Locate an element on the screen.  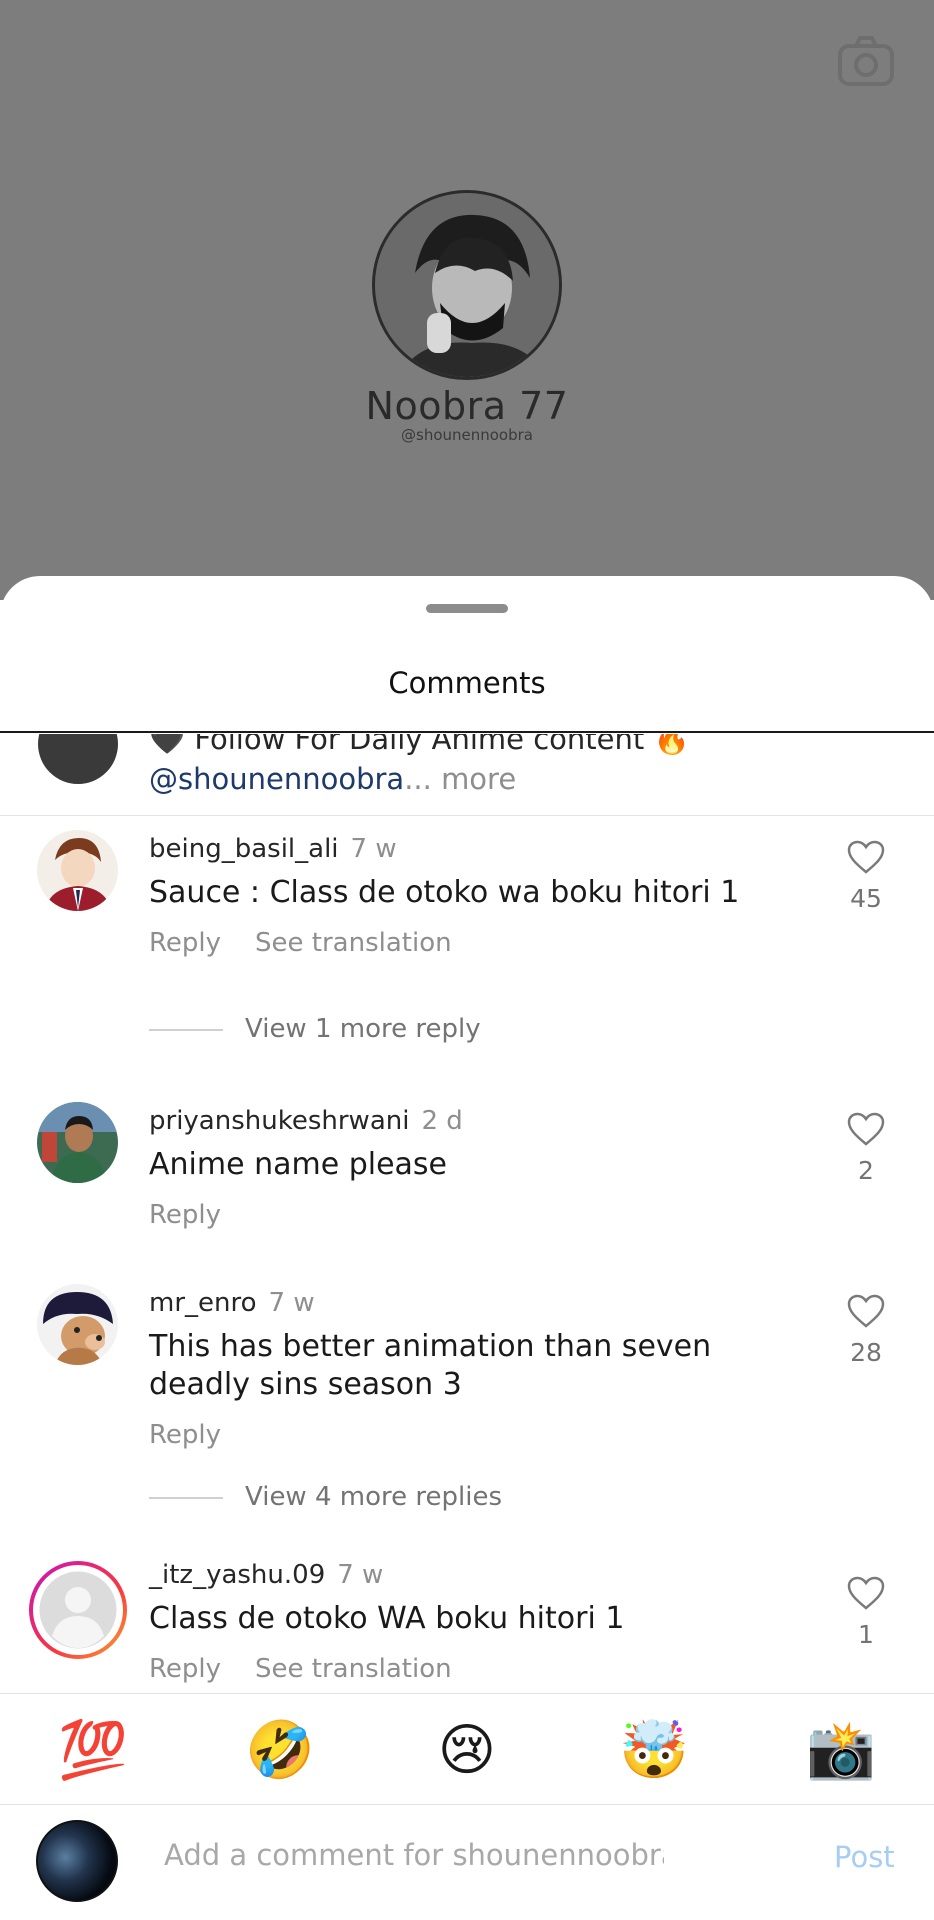
like-count: 45 is located at coordinates (866, 898).